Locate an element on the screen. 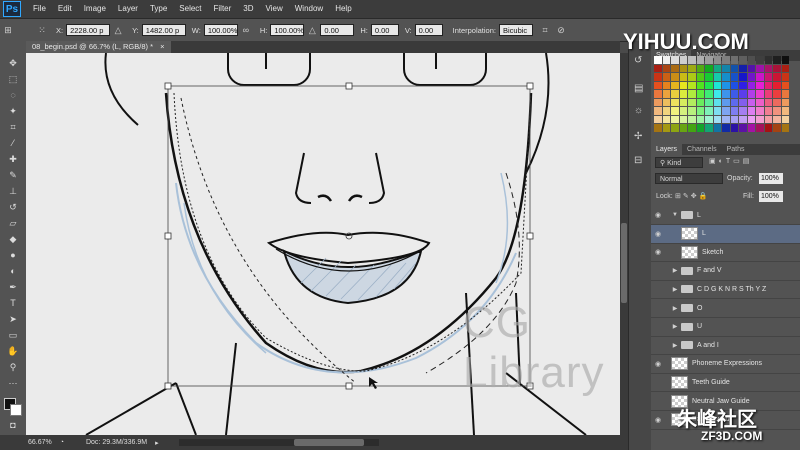  tab-channels: Channels is located at coordinates (702, 149).